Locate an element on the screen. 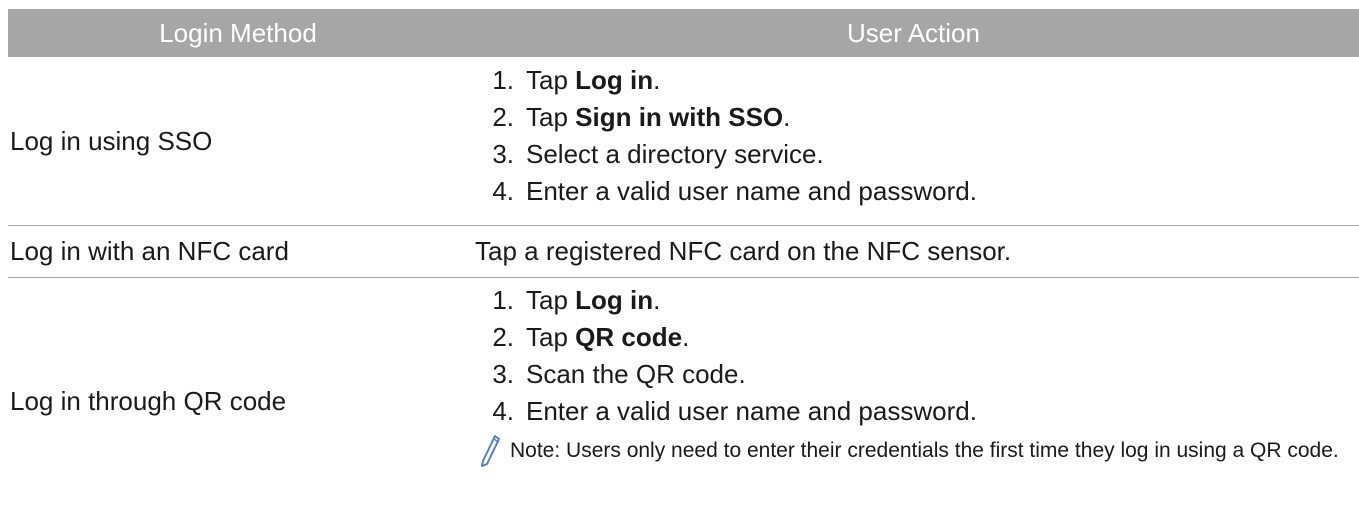  step-text: Tap Sign in with SSO. is located at coordinates (658, 117).